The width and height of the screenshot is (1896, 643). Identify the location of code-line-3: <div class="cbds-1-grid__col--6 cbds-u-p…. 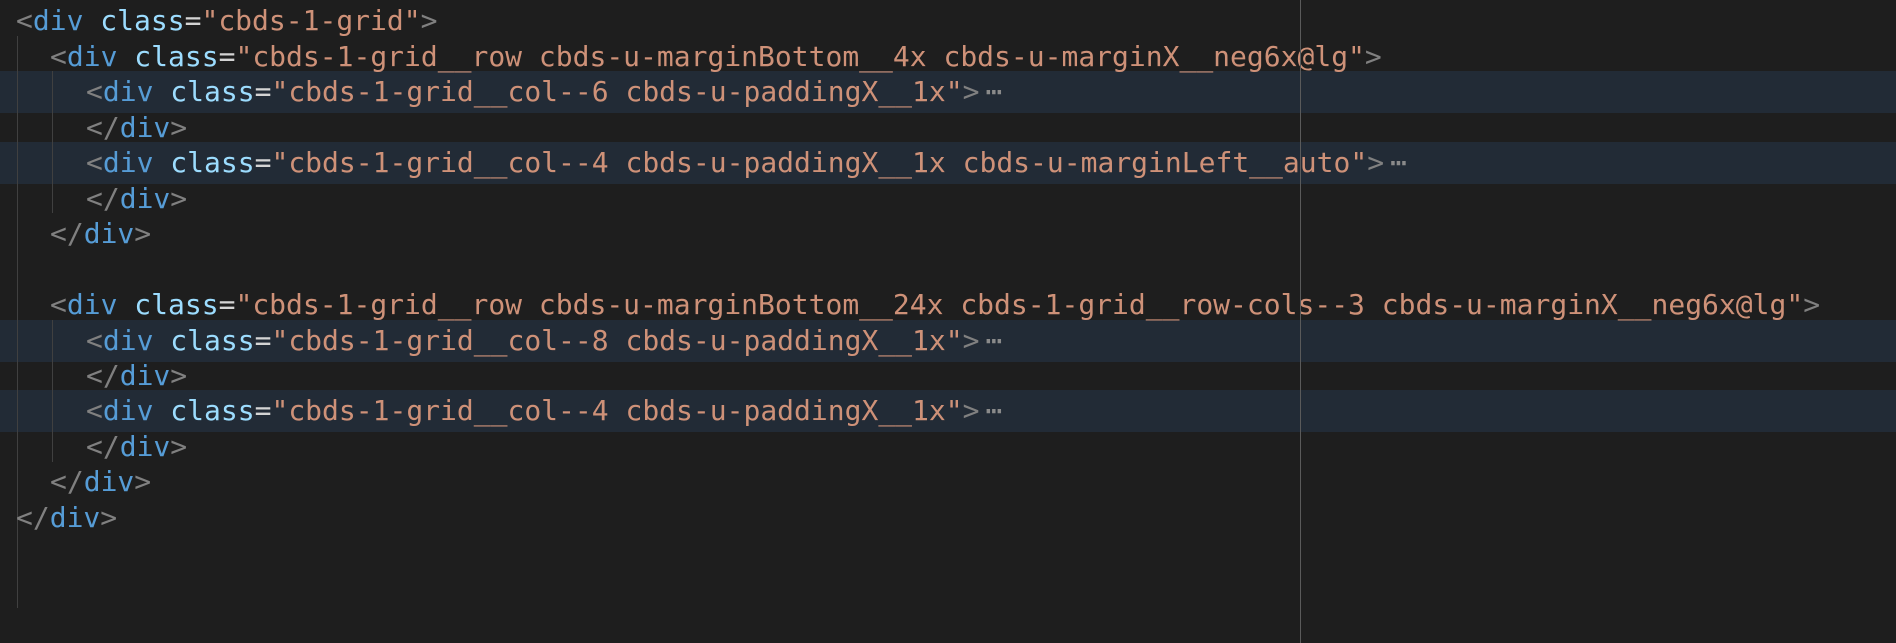
(544, 91).